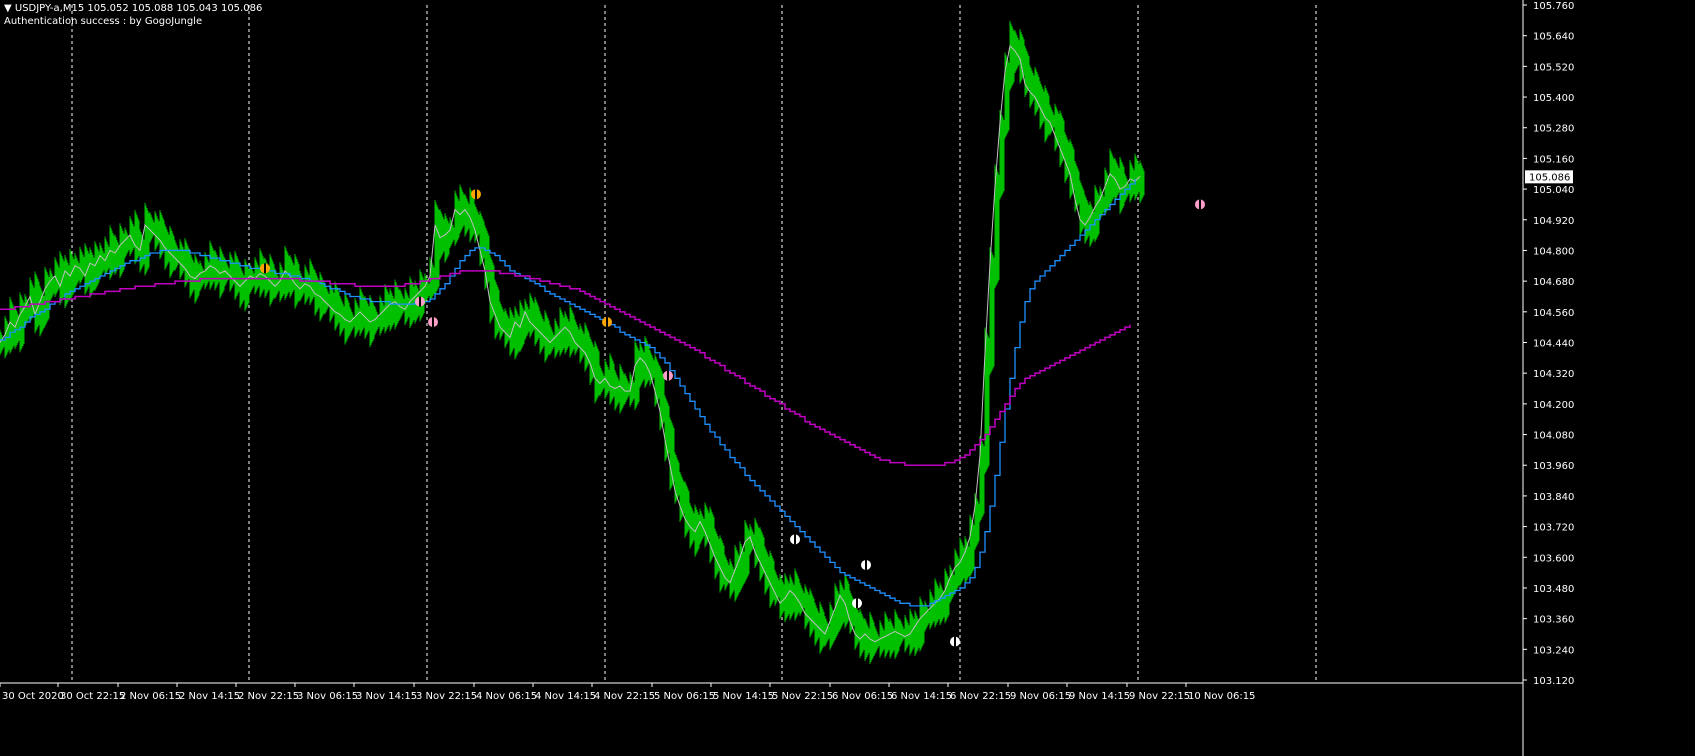 Image resolution: width=1695 pixels, height=756 pixels. What do you see at coordinates (1553, 497) in the screenshot?
I see `price-tick-label: 103.840` at bounding box center [1553, 497].